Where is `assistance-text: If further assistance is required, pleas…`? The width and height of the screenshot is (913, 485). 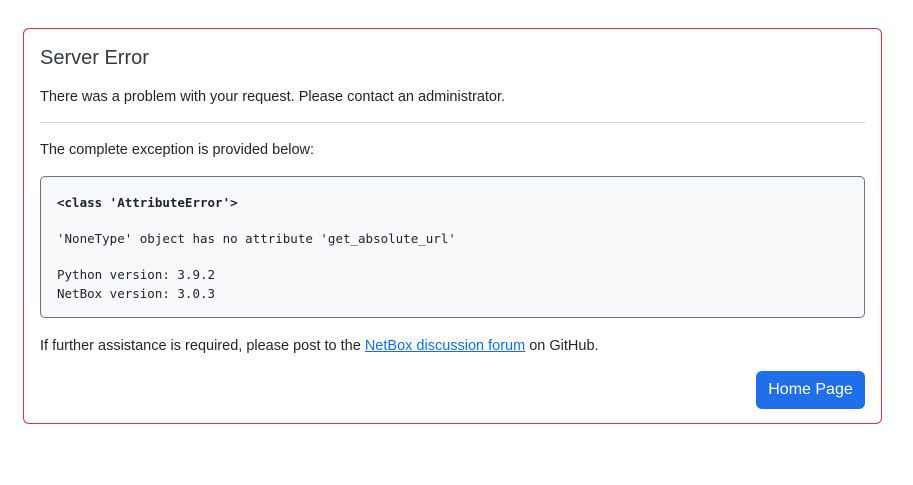 assistance-text: If further assistance is required, pleas… is located at coordinates (319, 346).